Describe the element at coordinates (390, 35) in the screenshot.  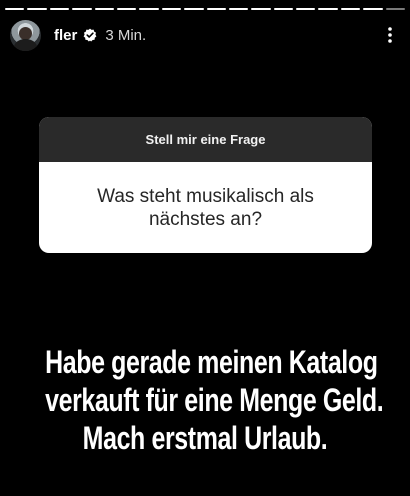
I see `more-vertical-icon` at that location.